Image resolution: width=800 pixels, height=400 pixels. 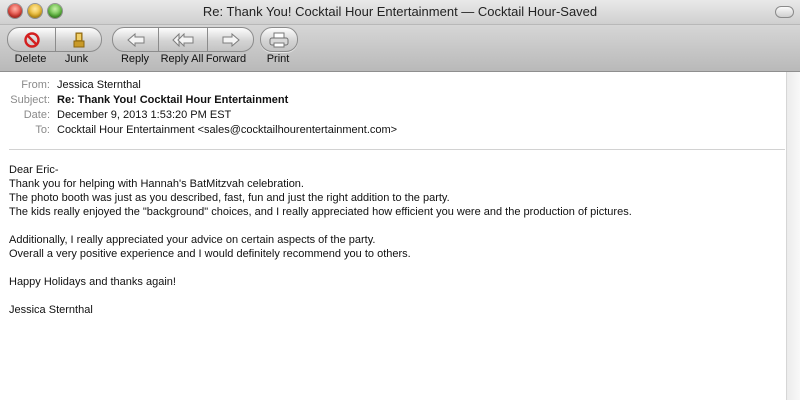 I want to click on from-value: Jessica Sternthal, so click(x=99, y=85).